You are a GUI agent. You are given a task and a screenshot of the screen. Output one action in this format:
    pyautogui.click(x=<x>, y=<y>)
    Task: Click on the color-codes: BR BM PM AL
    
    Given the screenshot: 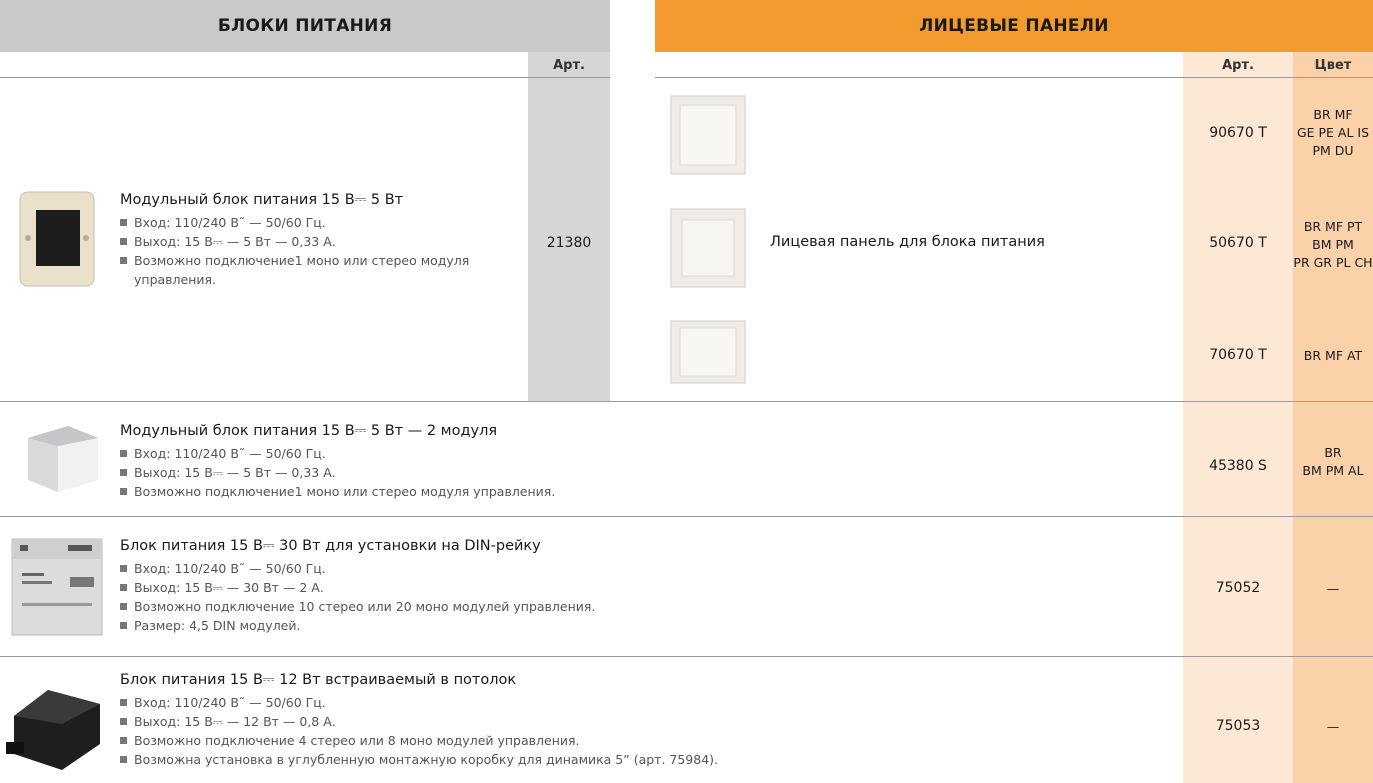 What is the action you would take?
    pyautogui.click(x=1333, y=462)
    